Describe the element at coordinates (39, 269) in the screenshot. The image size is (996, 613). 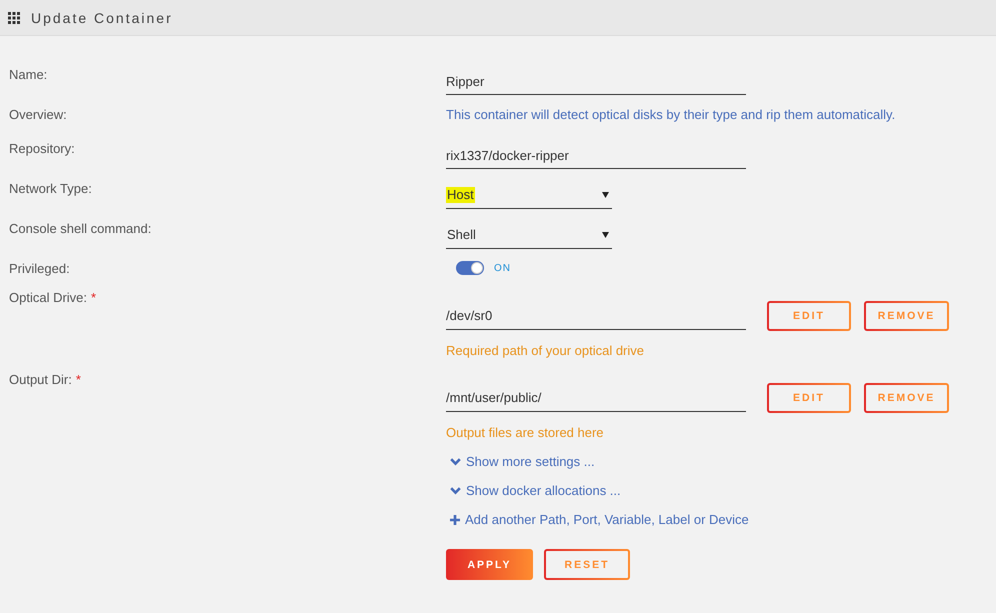
I see `field-label: Privileged:` at that location.